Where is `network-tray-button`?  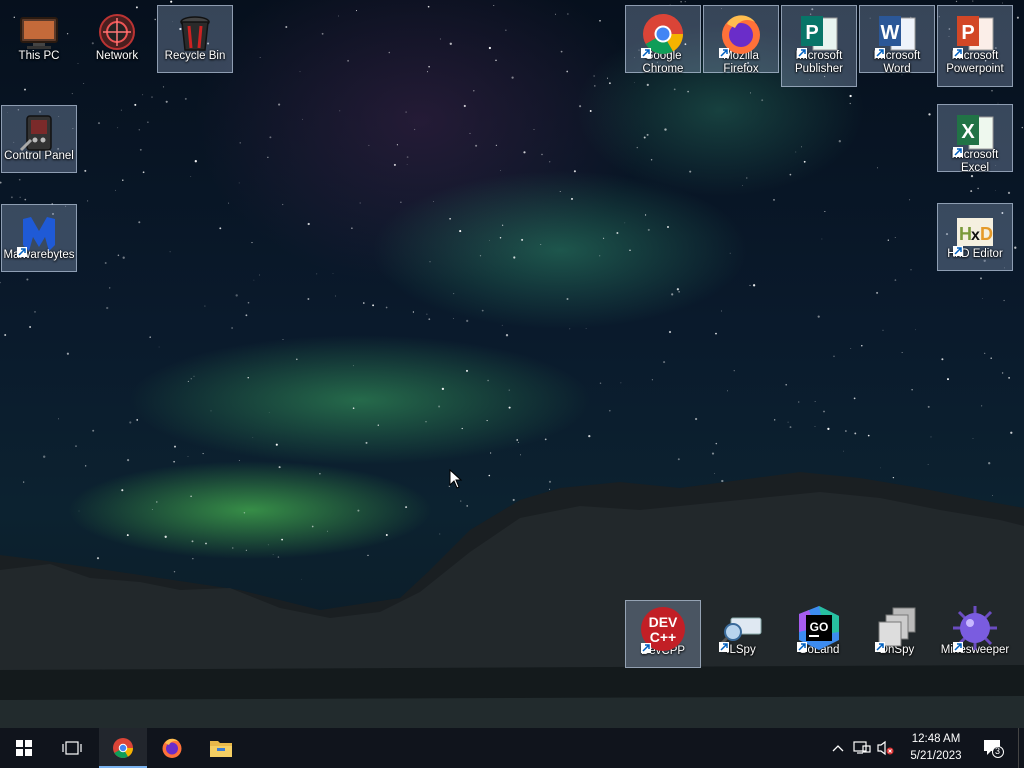 network-tray-button is located at coordinates (862, 748).